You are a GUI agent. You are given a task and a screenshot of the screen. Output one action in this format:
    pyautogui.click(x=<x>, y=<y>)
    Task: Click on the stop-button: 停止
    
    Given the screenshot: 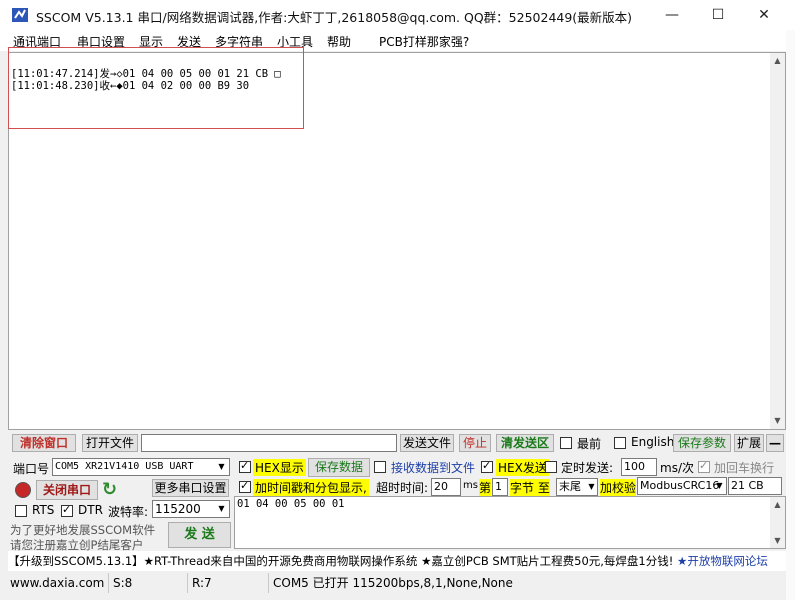 What is the action you would take?
    pyautogui.click(x=475, y=443)
    